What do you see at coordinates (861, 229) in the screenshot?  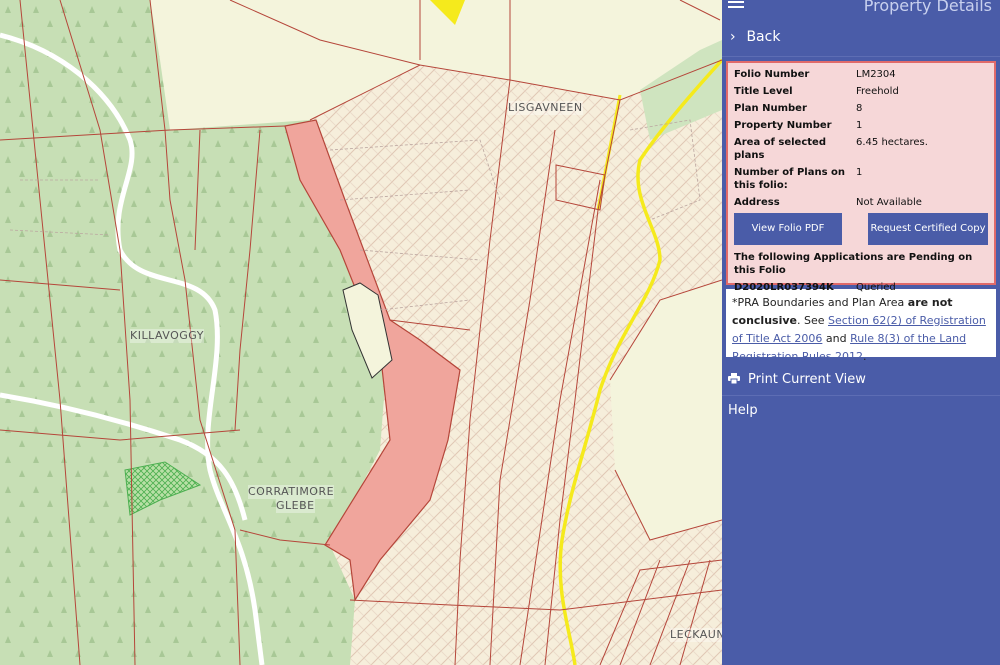 I see `details-buttons: View Folio PDF Request Certified Copy` at bounding box center [861, 229].